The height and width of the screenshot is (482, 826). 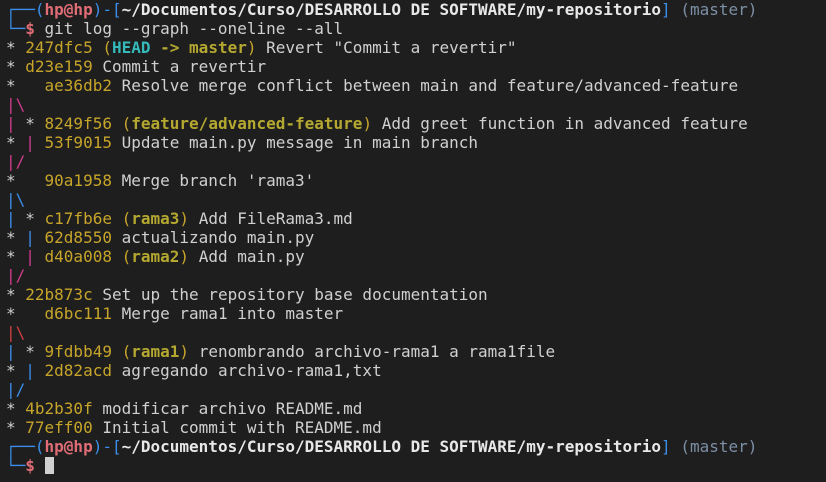 What do you see at coordinates (78, 85) in the screenshot?
I see `commit-hash: ae36db2` at bounding box center [78, 85].